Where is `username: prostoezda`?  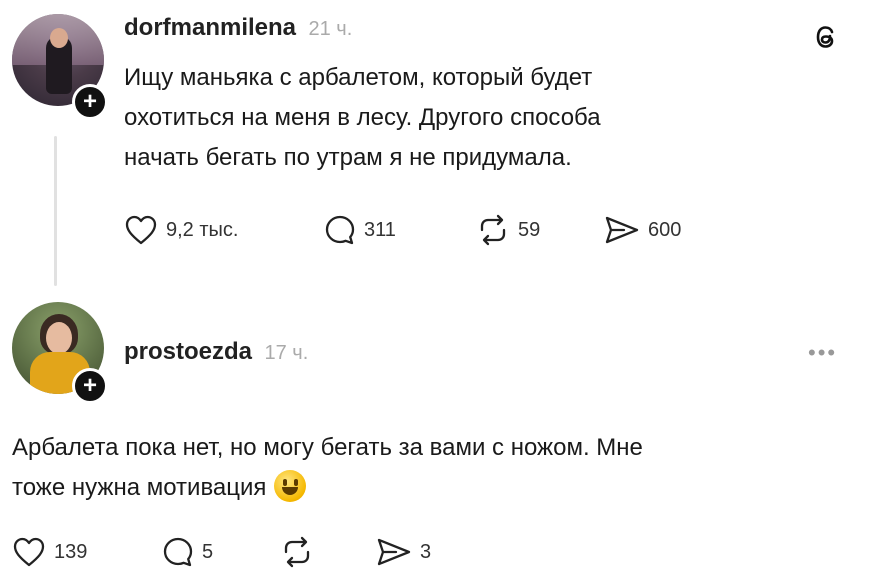
username: prostoezda is located at coordinates (188, 351).